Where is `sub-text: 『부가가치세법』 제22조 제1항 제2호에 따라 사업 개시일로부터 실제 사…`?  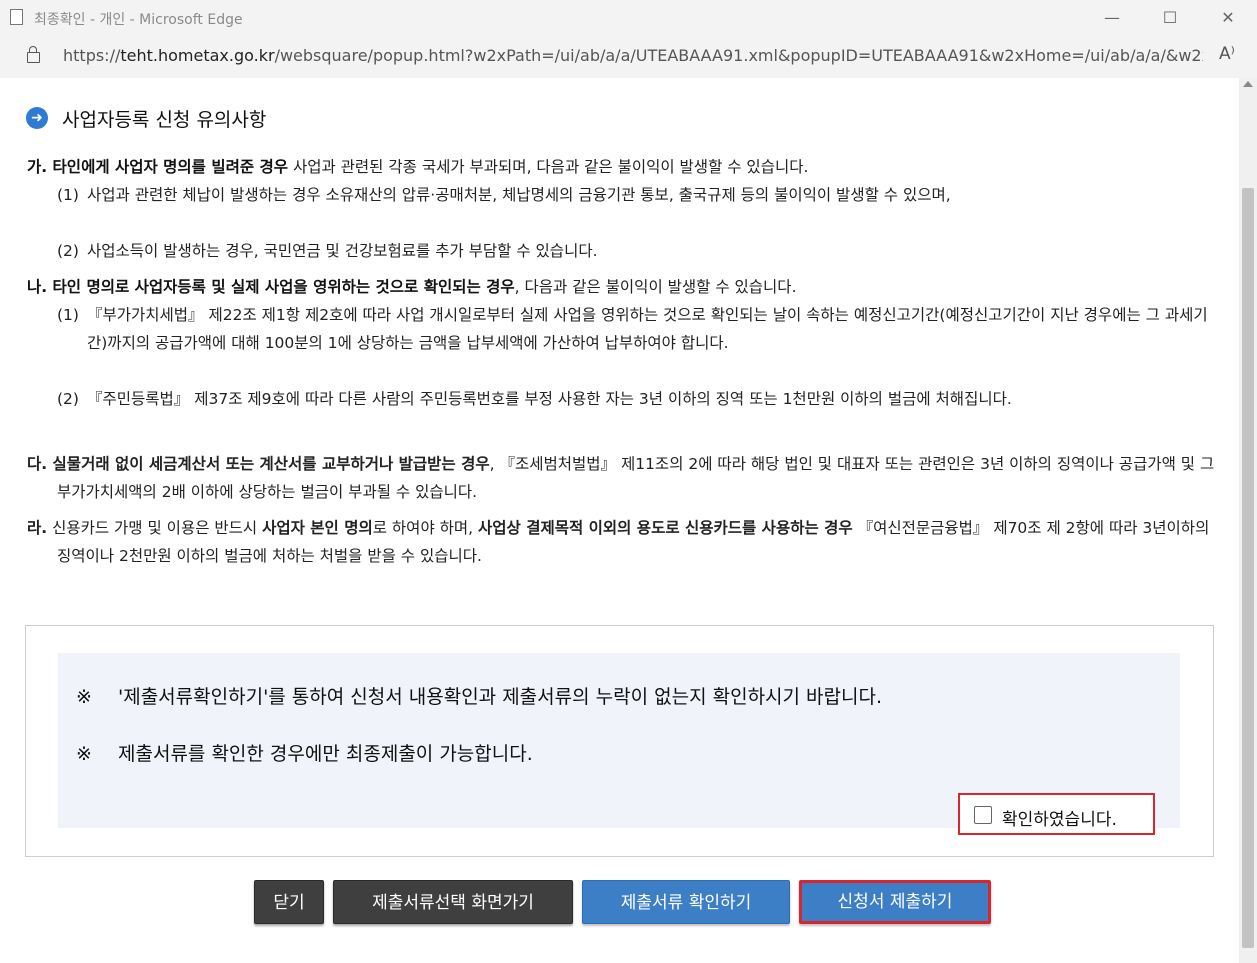
sub-text: 『부가가치세법』 제22조 제1항 제2호에 따라 사업 개시일로부터 실제 사… is located at coordinates (647, 329).